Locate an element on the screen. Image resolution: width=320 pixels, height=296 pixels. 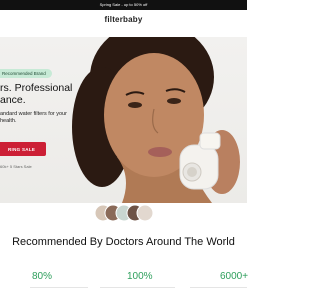
stat-value-1: 80% is located at coordinates (42, 276).